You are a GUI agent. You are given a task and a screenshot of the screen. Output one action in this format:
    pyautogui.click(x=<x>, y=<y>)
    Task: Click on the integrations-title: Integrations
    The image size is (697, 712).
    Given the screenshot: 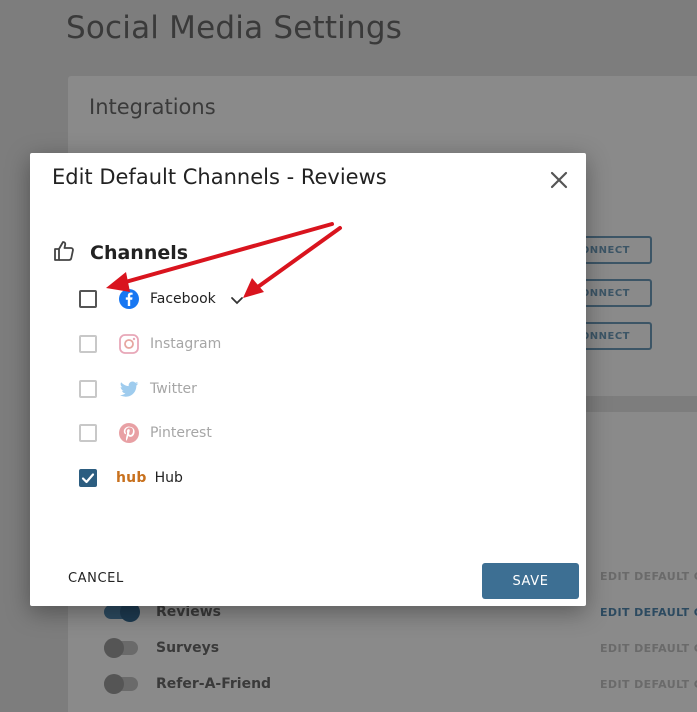 What is the action you would take?
    pyautogui.click(x=152, y=107)
    